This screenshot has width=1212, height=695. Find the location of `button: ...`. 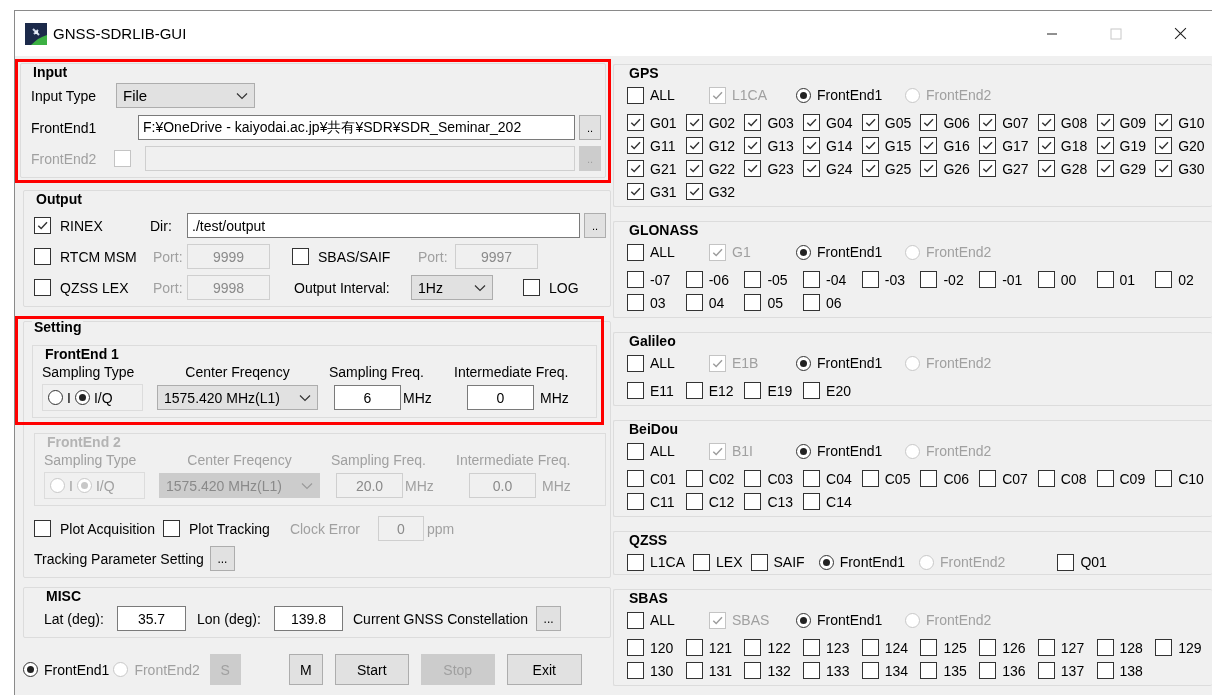

button: ... is located at coordinates (549, 618).